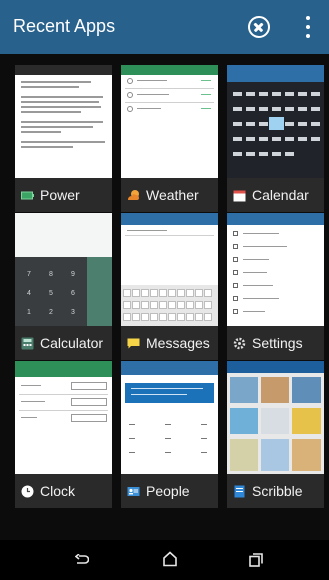 The height and width of the screenshot is (580, 329). Describe the element at coordinates (29, 312) in the screenshot. I see `calc-key: 1` at that location.